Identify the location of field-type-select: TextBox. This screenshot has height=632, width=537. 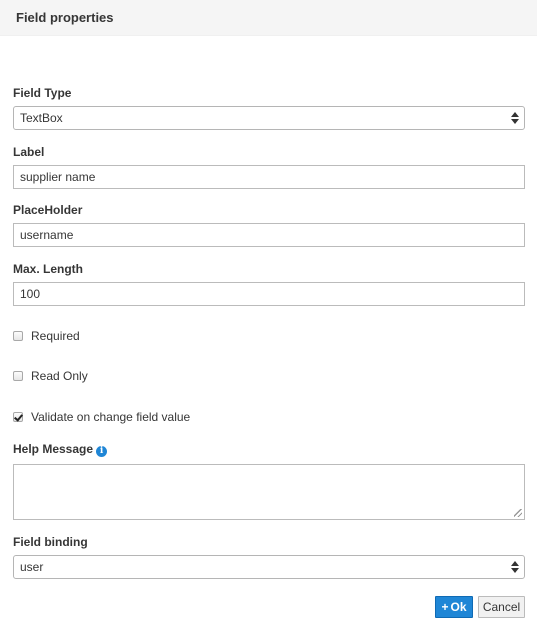
(269, 118).